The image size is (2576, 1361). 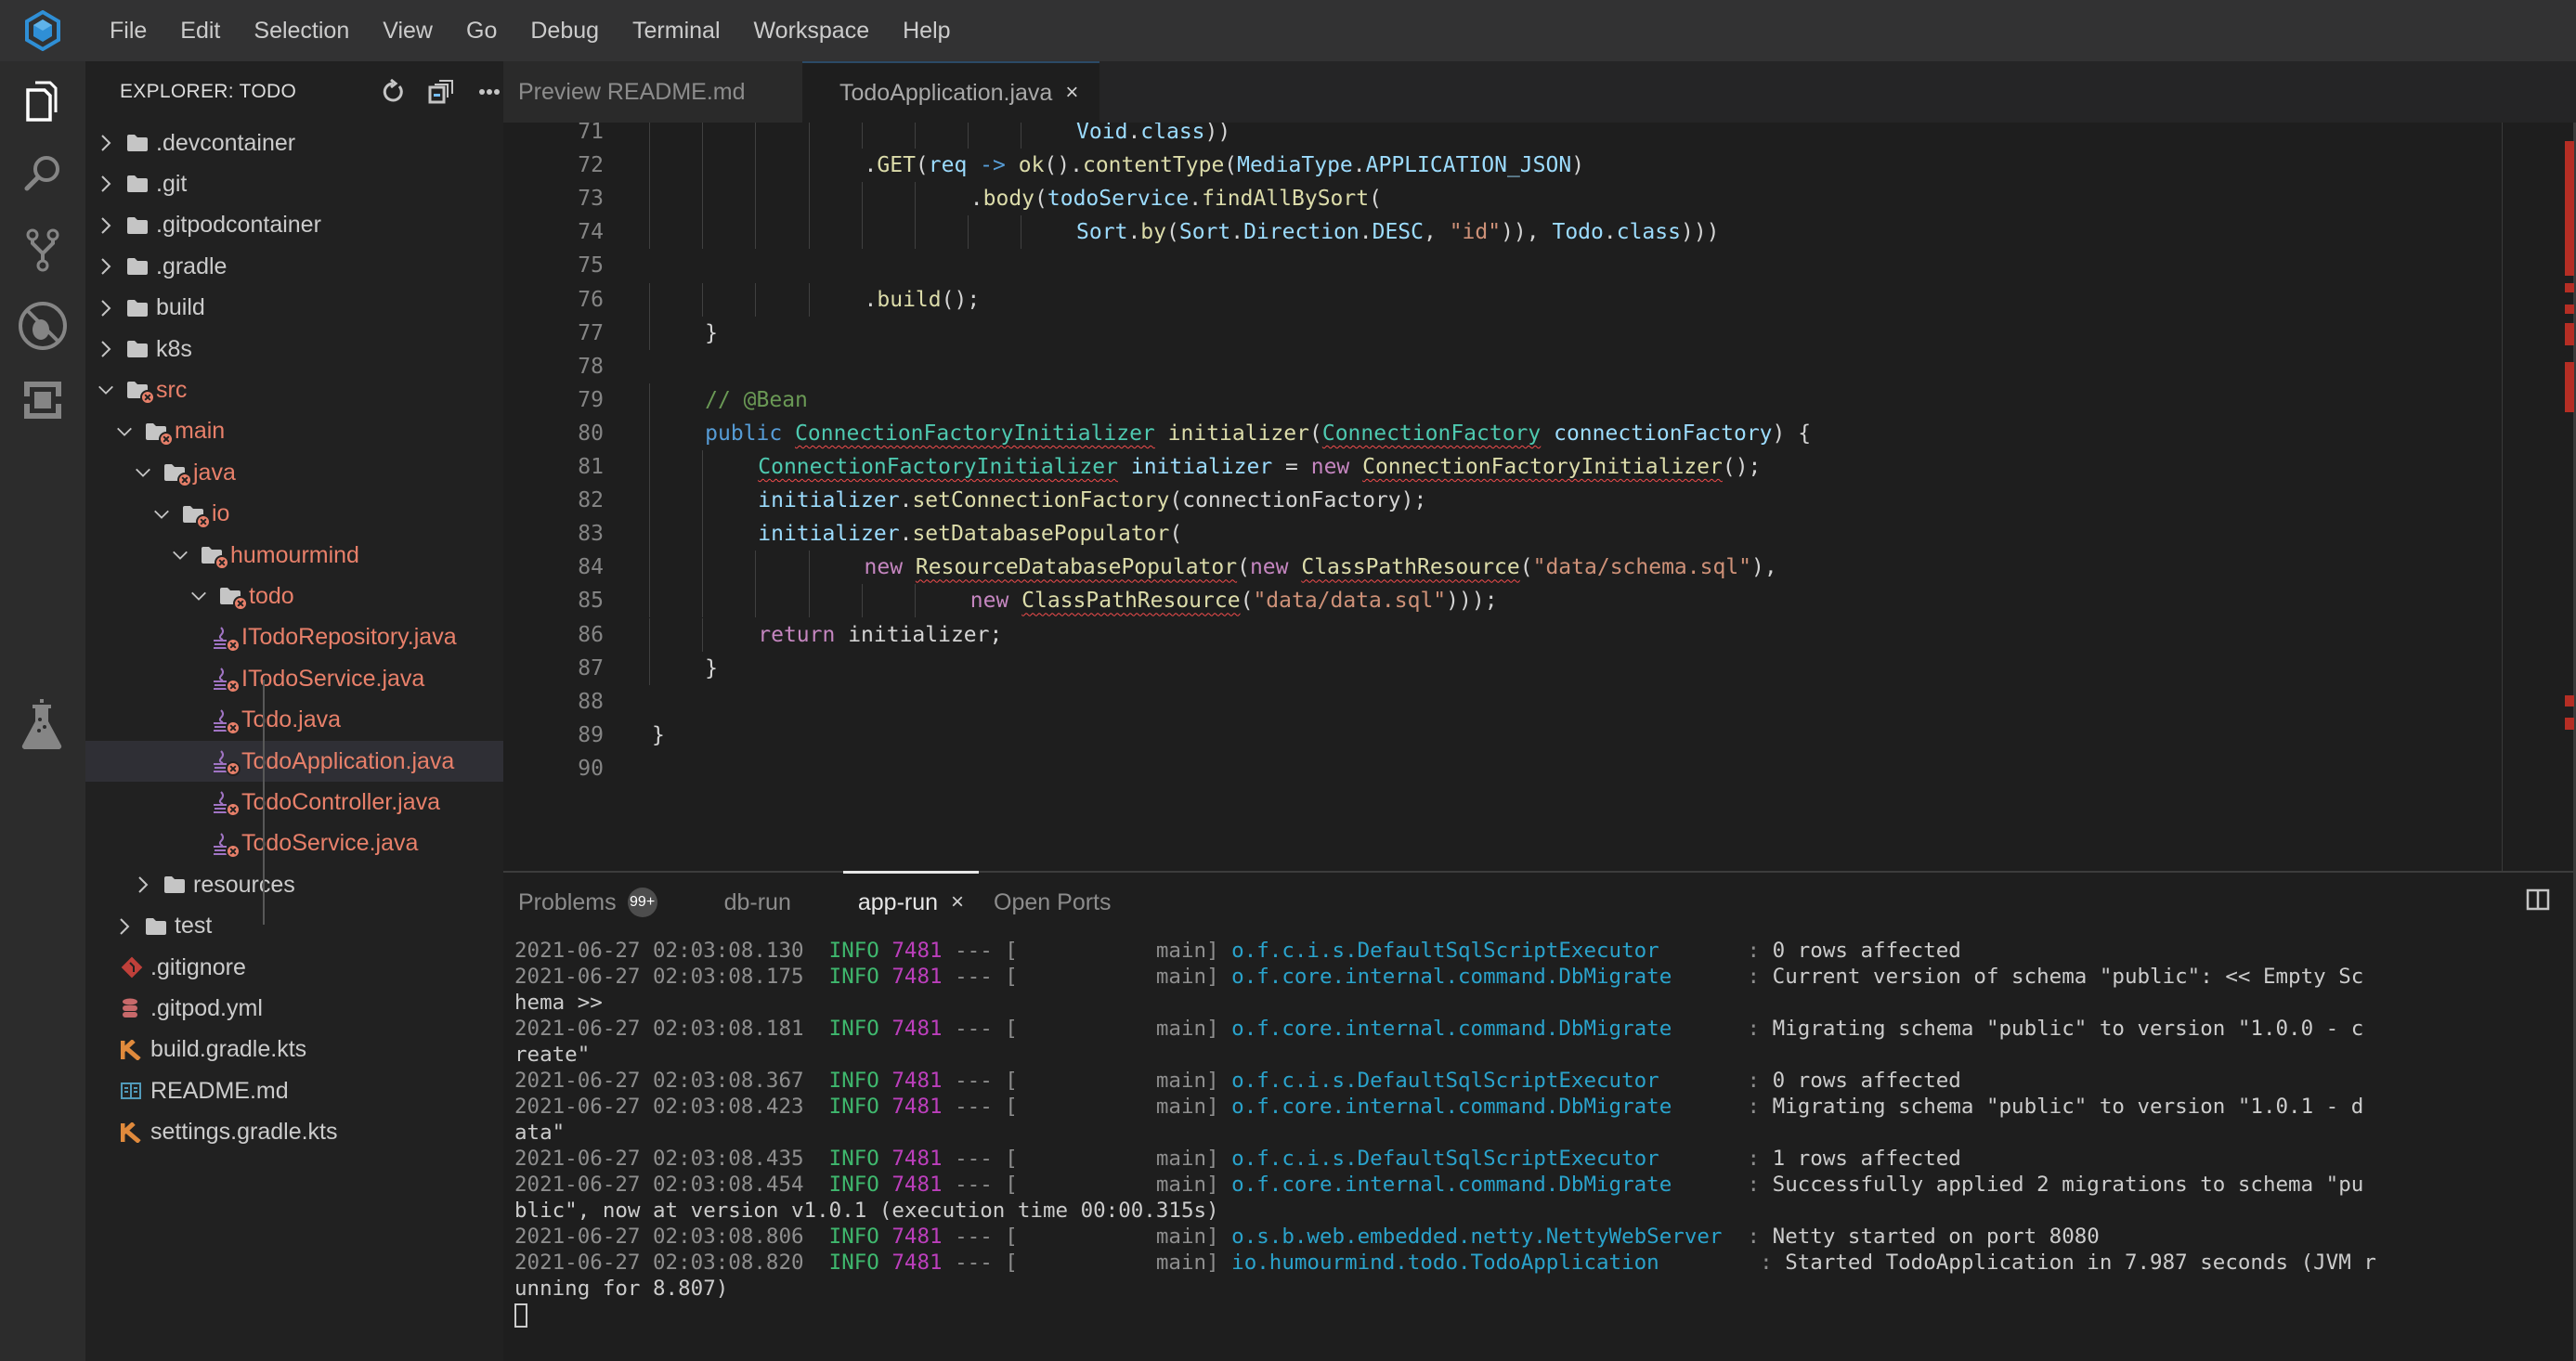 I want to click on code-line: 77}, so click(x=1539, y=333).